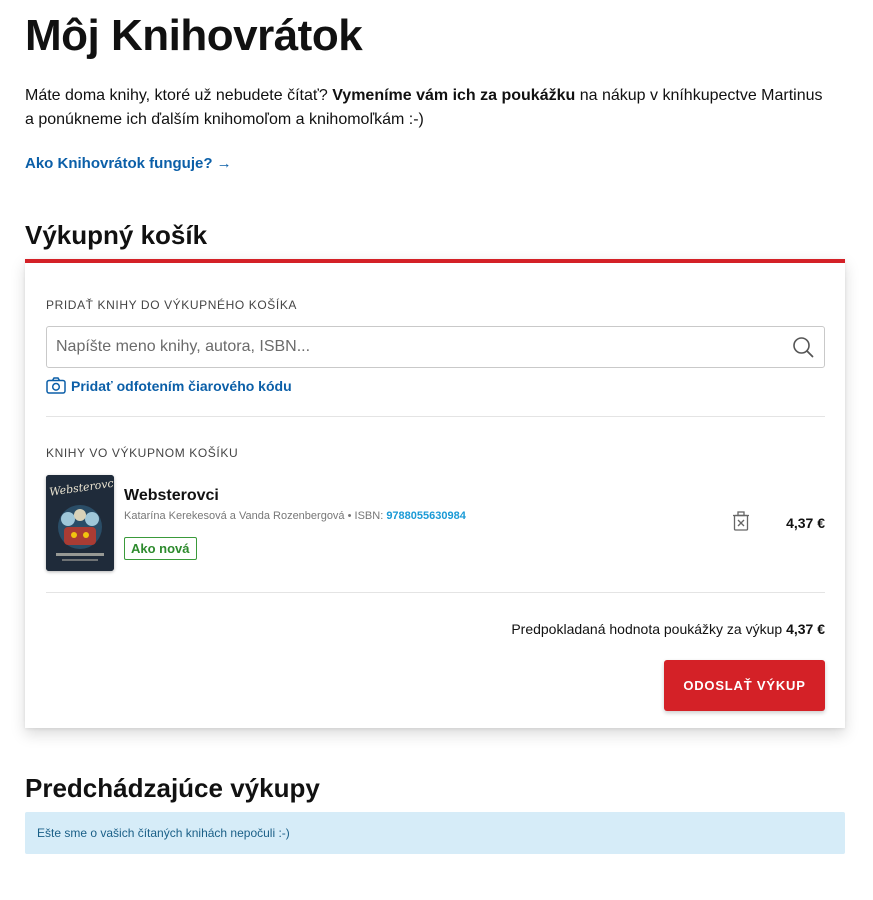 The height and width of the screenshot is (900, 873). Describe the element at coordinates (172, 305) in the screenshot. I see `add-books-label: PRIDAŤ KNIHY DO VÝKUPNÉHO KOŠÍKA` at that location.